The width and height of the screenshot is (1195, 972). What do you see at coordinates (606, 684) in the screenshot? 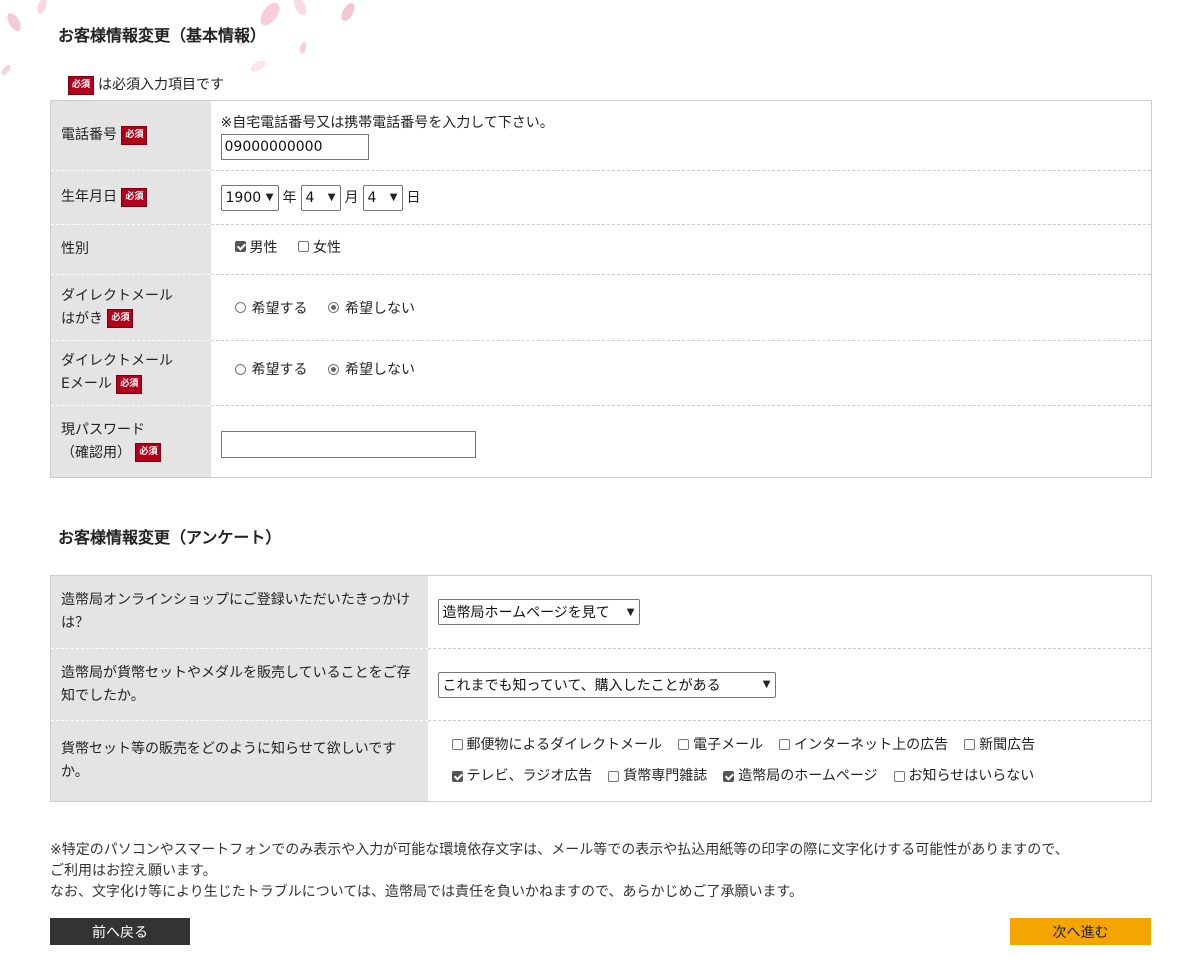
I see `survey-q2-select: これまでも知っていて、購入したことがある ▼` at bounding box center [606, 684].